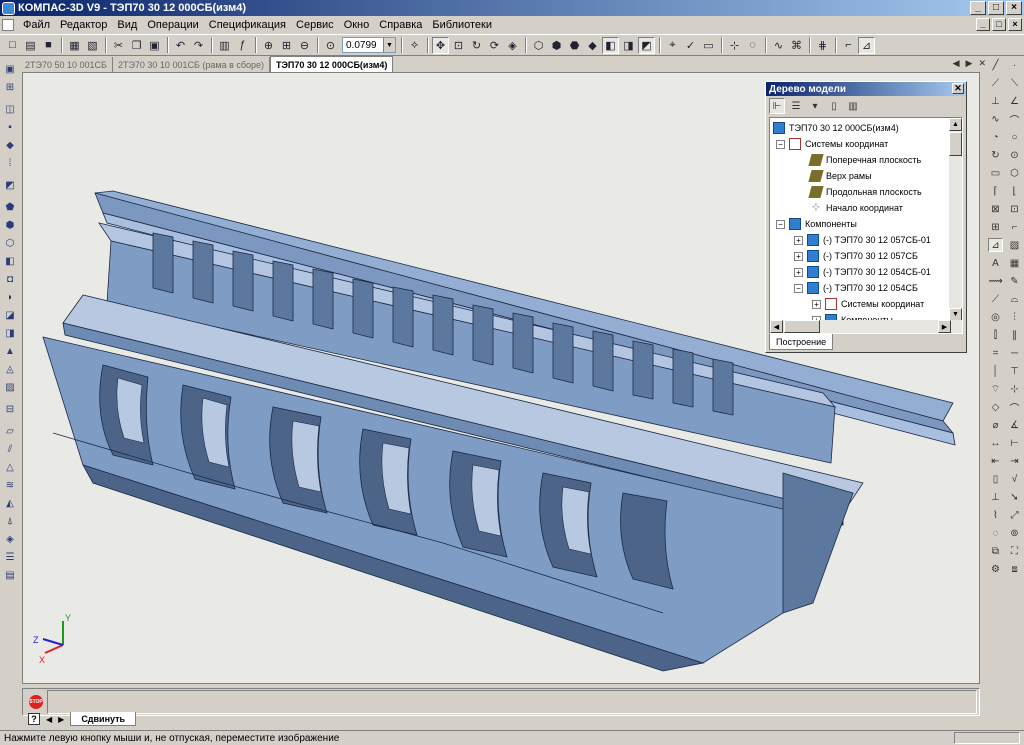 The image size is (1024, 745). Describe the element at coordinates (30, 45) in the screenshot. I see `open-folder-icon: ▤` at that location.